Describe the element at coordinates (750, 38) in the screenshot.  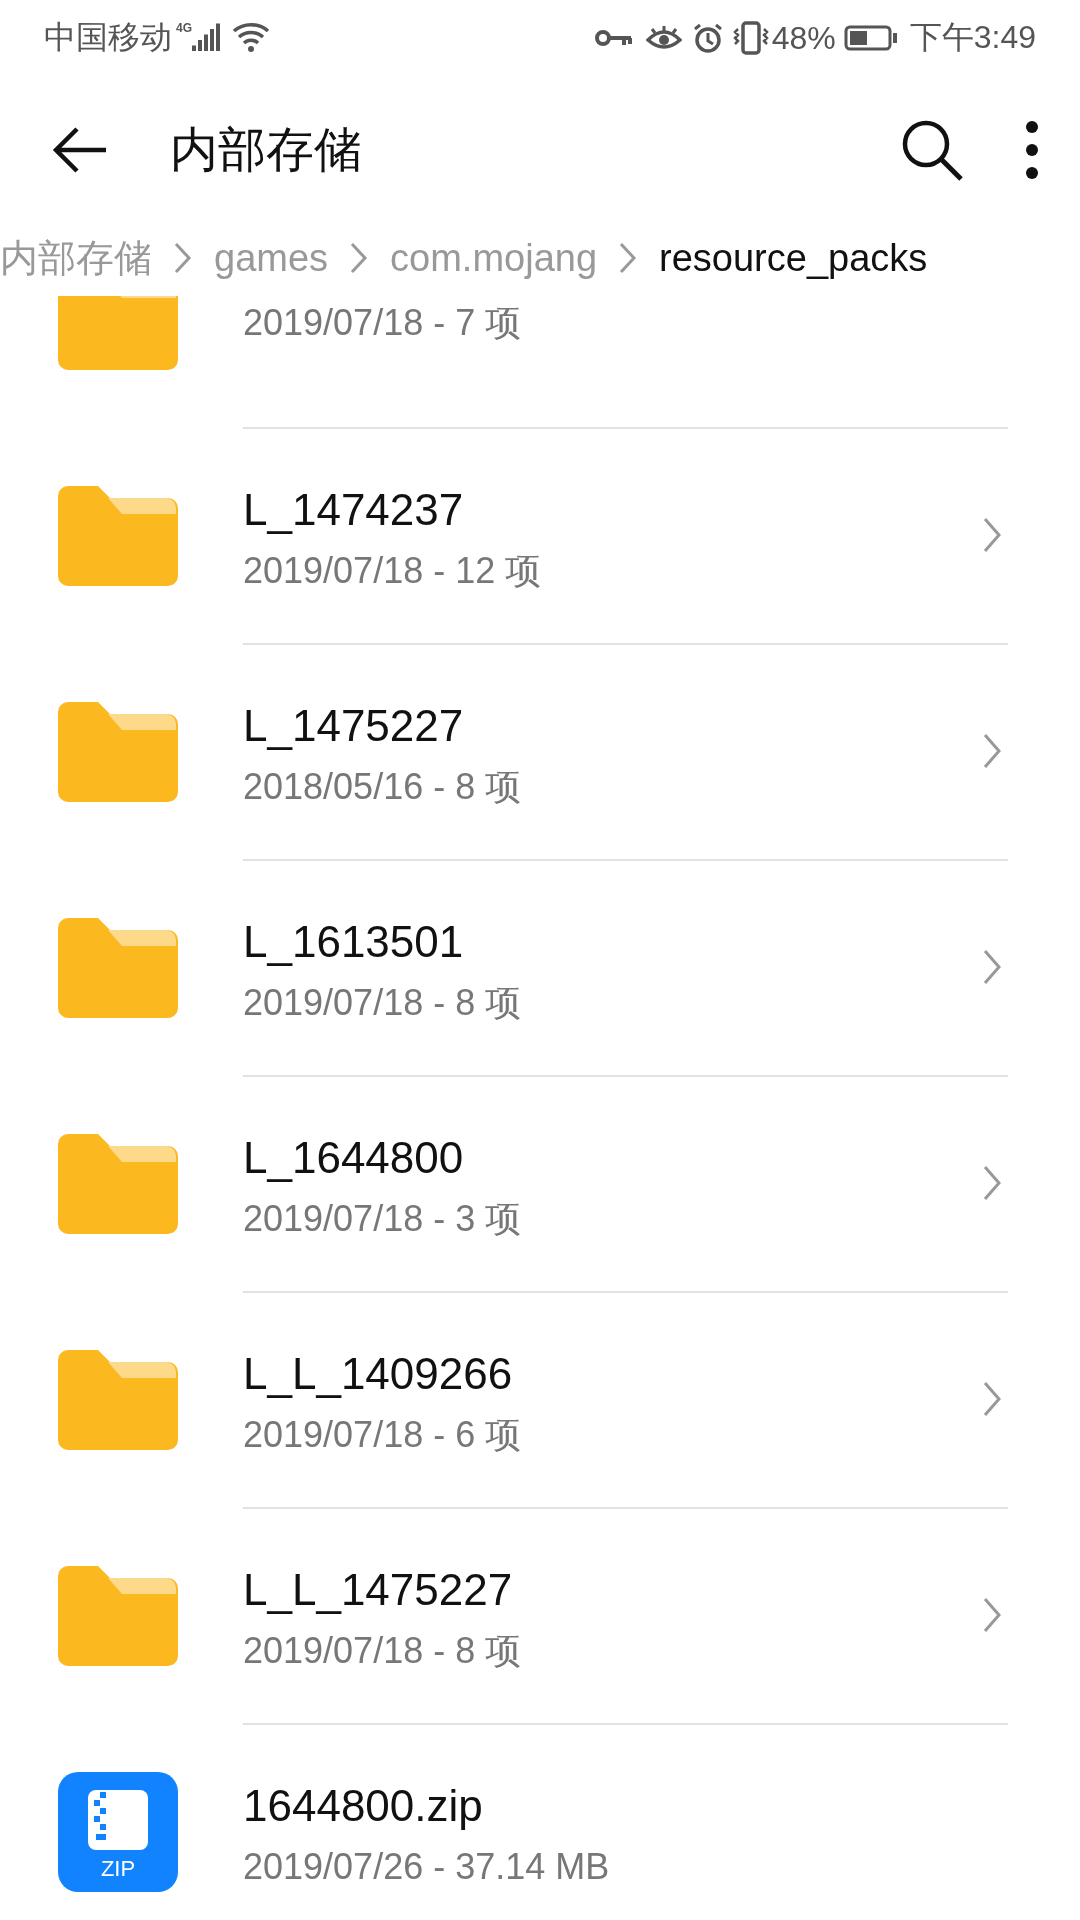
I see `vibrate-icon` at that location.